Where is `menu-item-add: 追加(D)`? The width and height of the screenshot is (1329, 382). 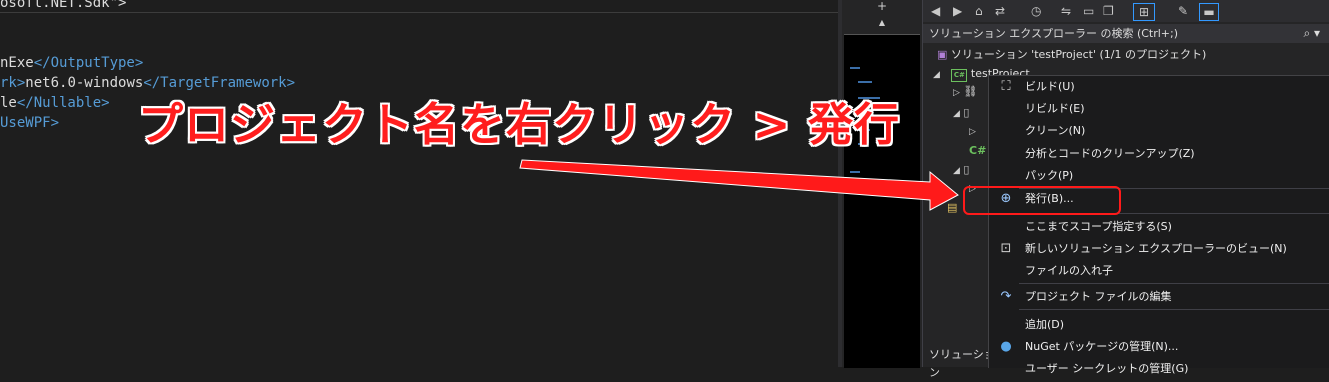
menu-item-add: 追加(D) is located at coordinates (1159, 325).